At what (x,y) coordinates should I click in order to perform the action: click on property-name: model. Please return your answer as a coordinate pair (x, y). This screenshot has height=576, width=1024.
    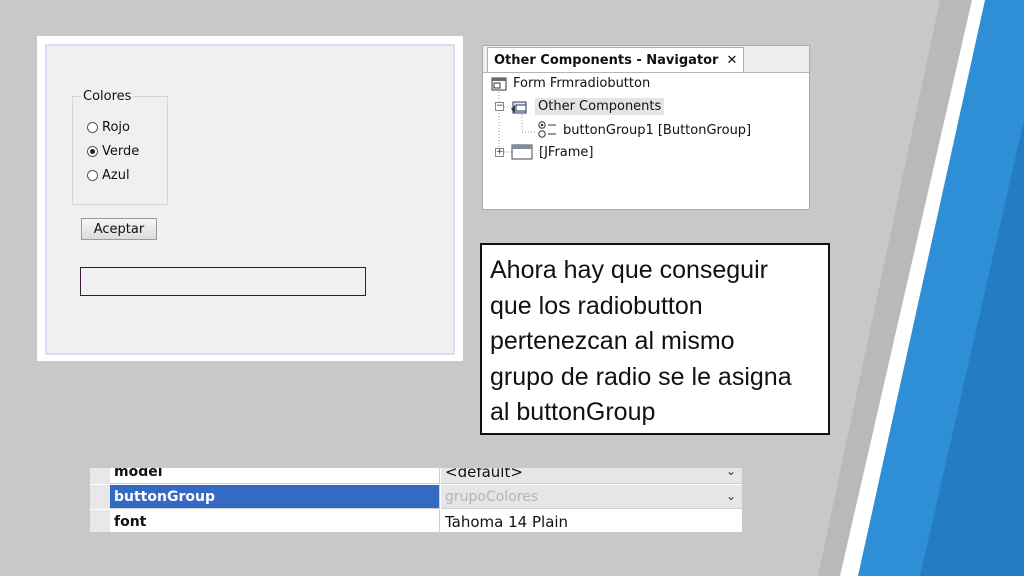
    Looking at the image, I should click on (275, 476).